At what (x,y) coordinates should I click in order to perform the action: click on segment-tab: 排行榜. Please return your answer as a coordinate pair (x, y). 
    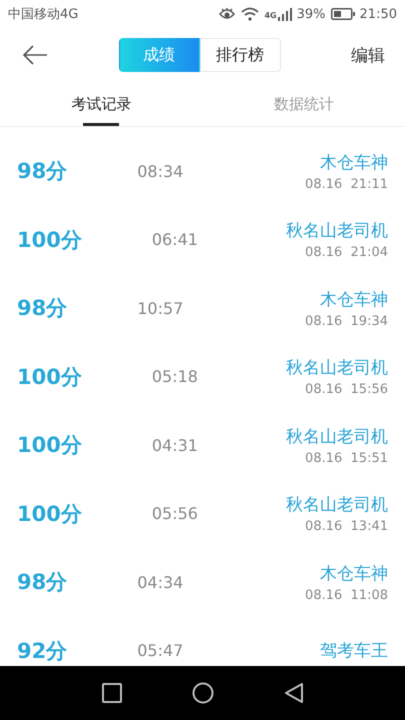
    Looking at the image, I should click on (240, 55).